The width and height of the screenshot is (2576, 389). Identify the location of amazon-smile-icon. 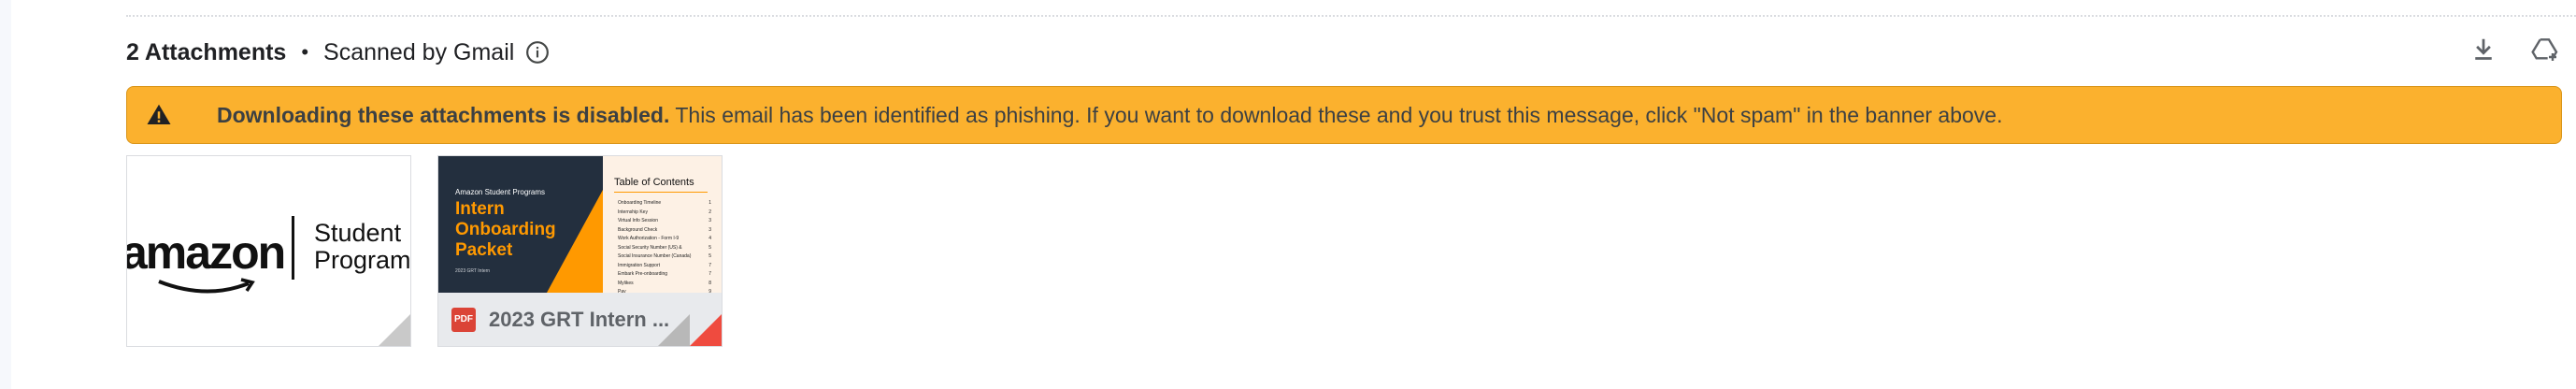
(206, 286).